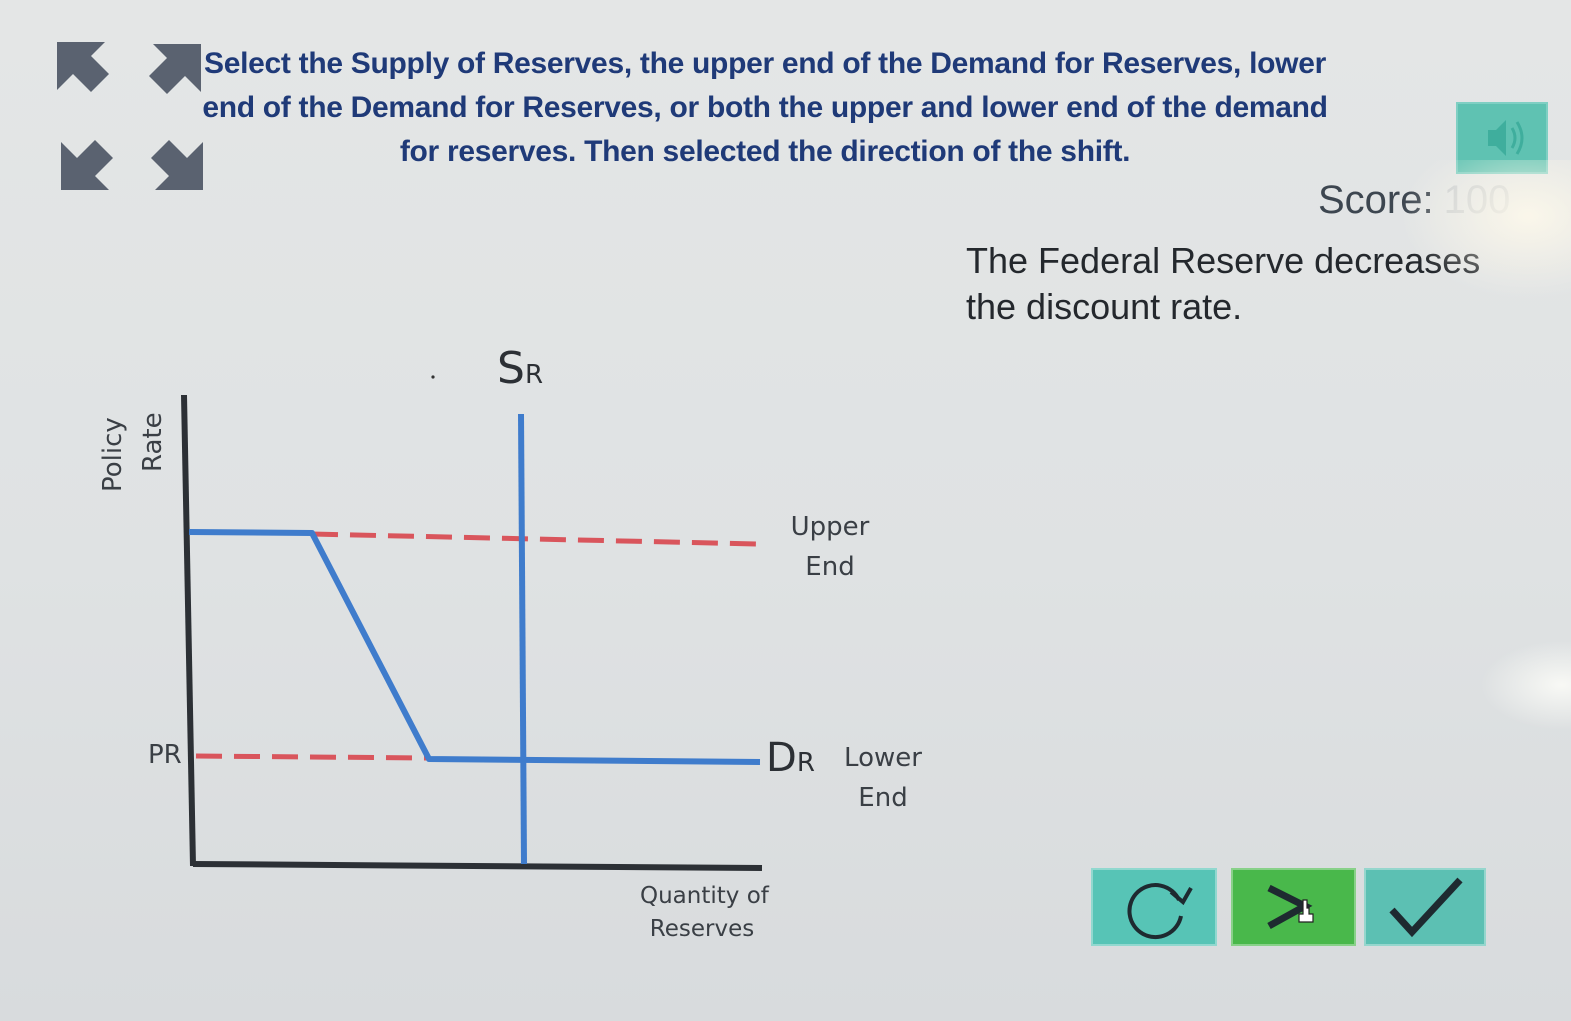 The width and height of the screenshot is (1571, 1021). I want to click on y-axis, so click(188, 630).